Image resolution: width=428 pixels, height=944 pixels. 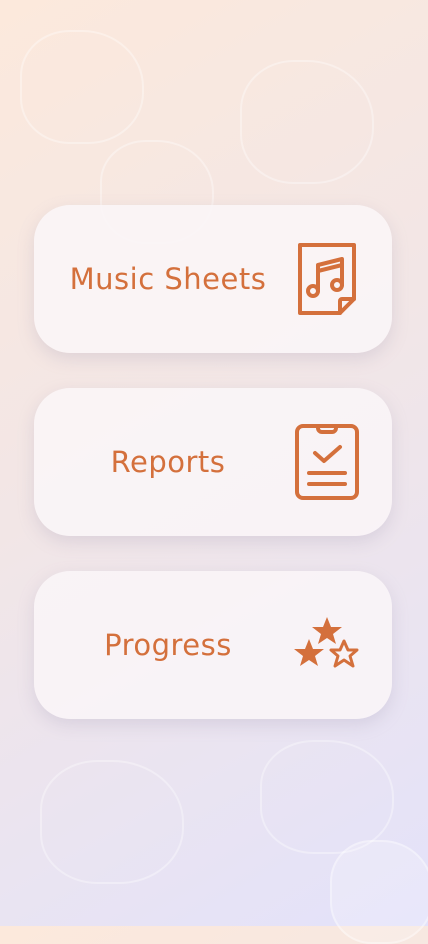 I want to click on progress-button: Progress, so click(x=213, y=645).